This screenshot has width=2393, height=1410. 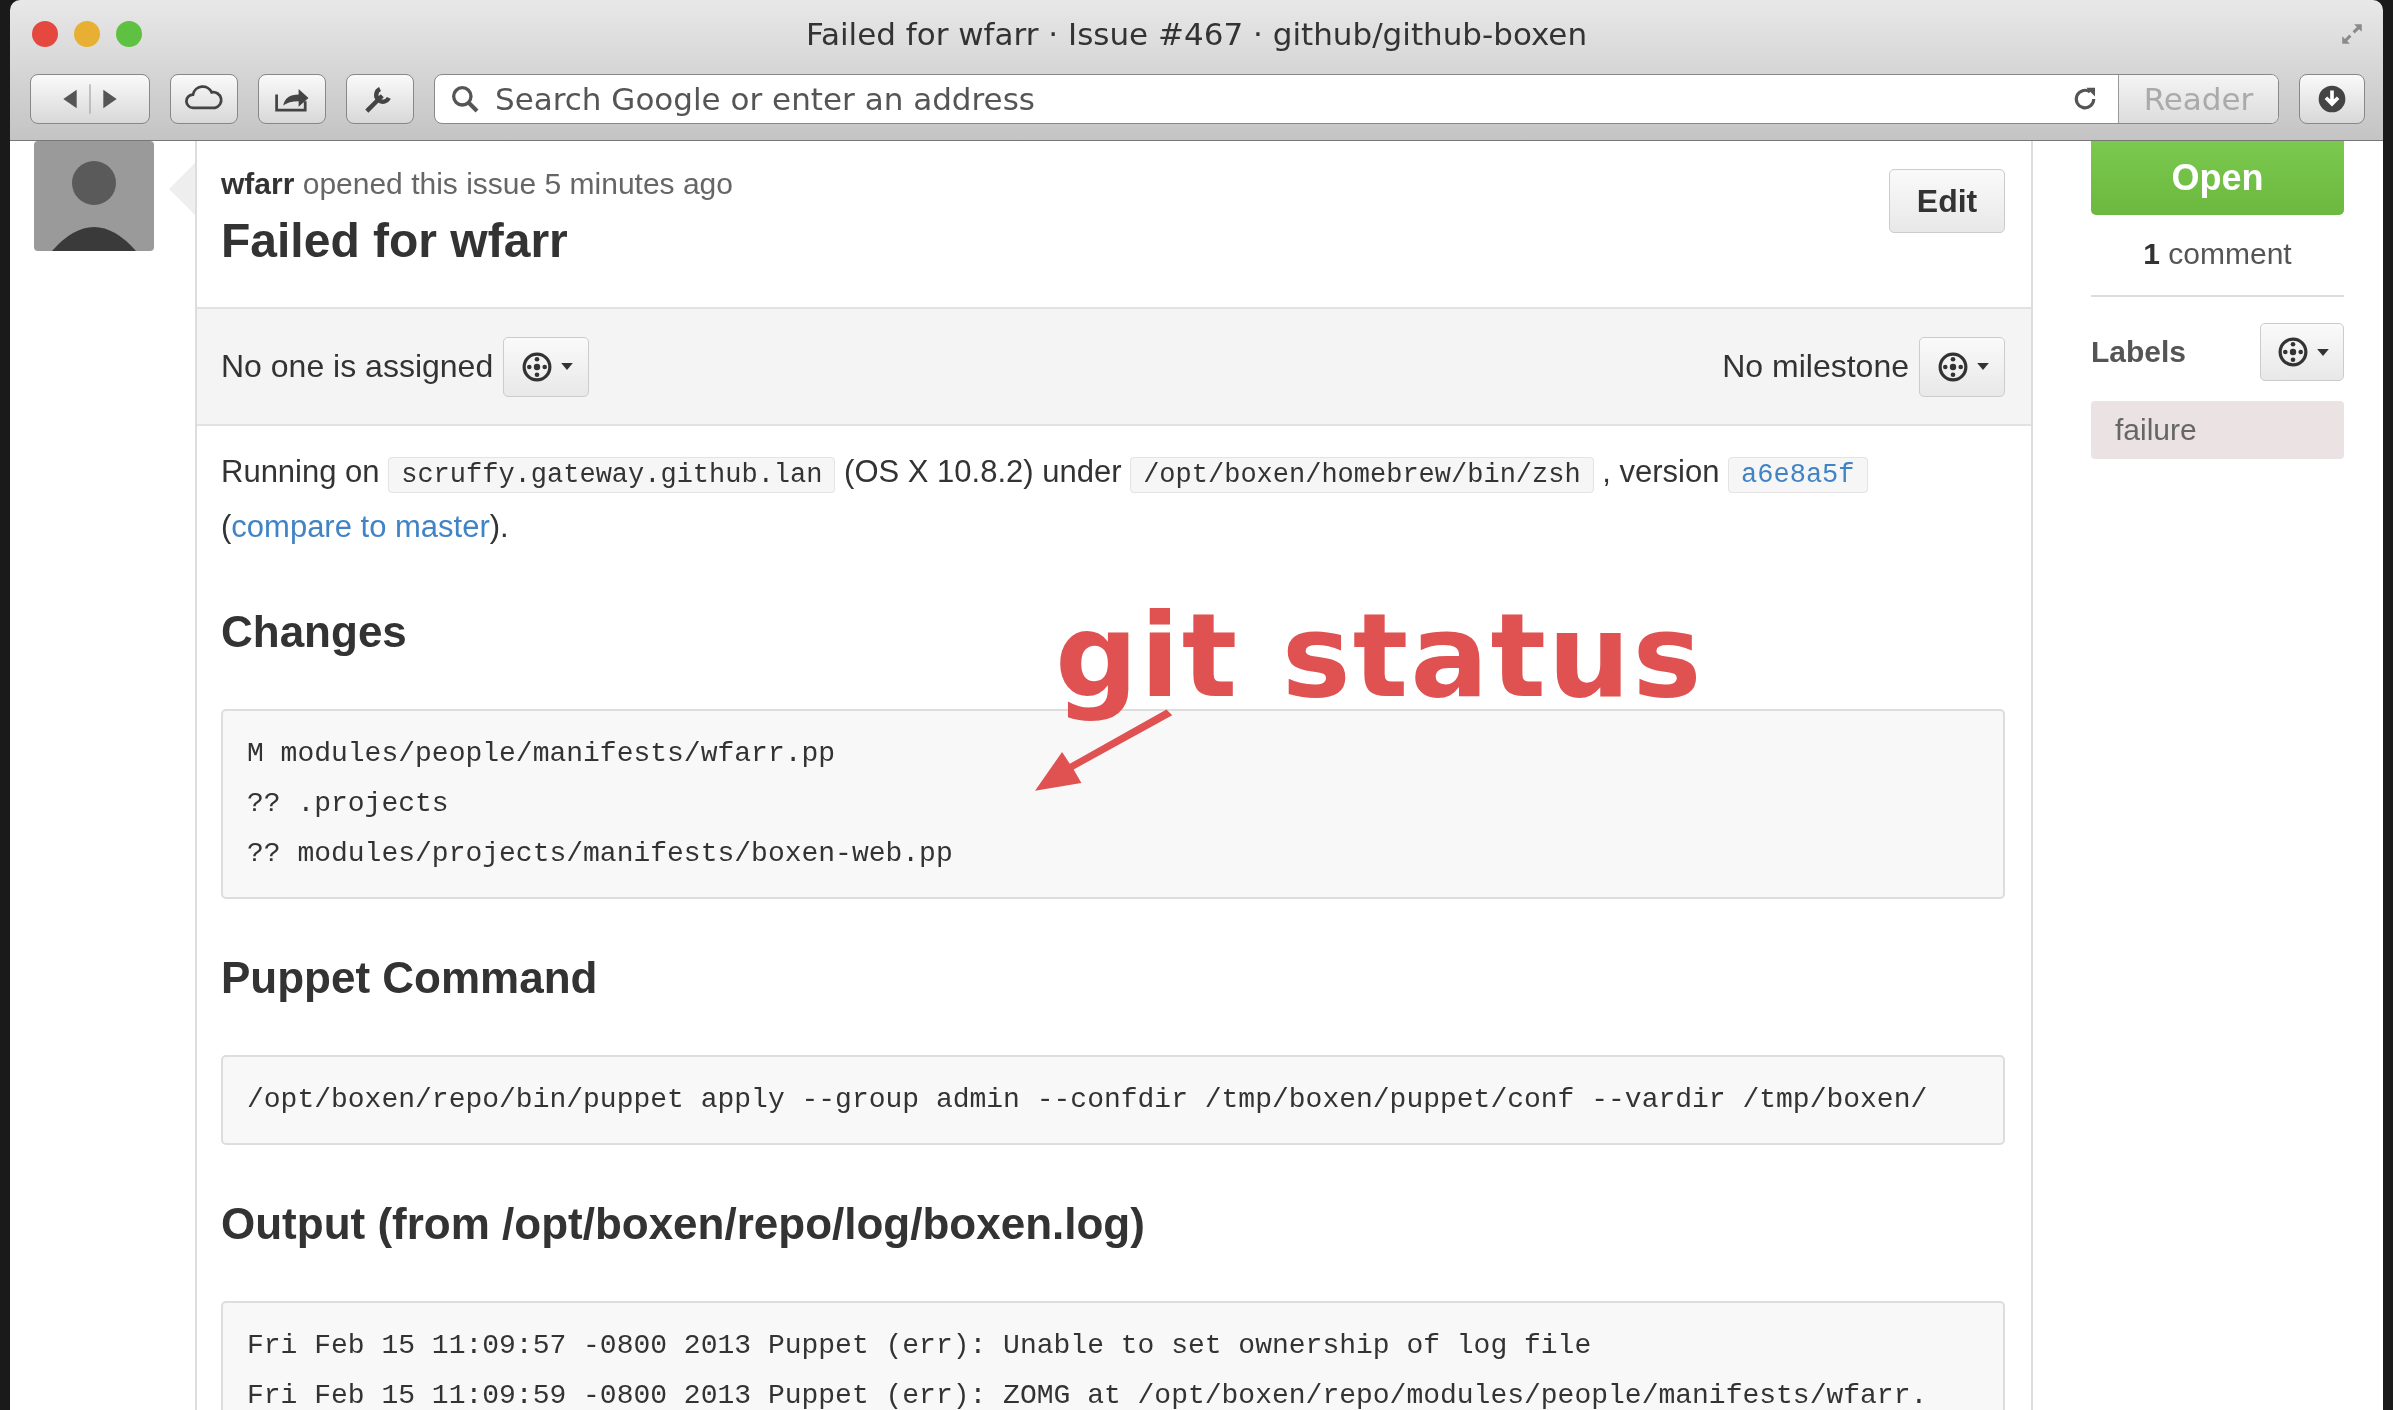 I want to click on paragraph-text: , version, so click(x=1661, y=471).